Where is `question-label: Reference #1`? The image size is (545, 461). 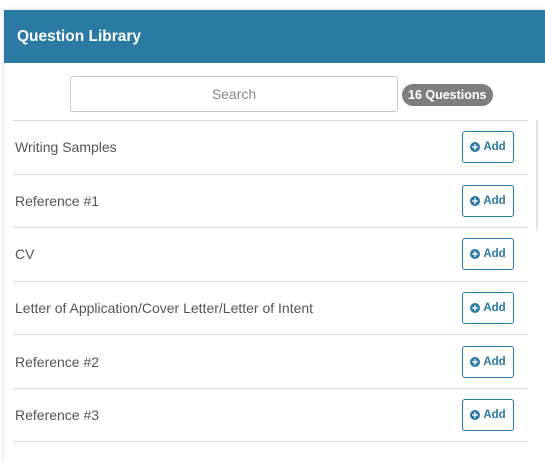 question-label: Reference #1 is located at coordinates (57, 200).